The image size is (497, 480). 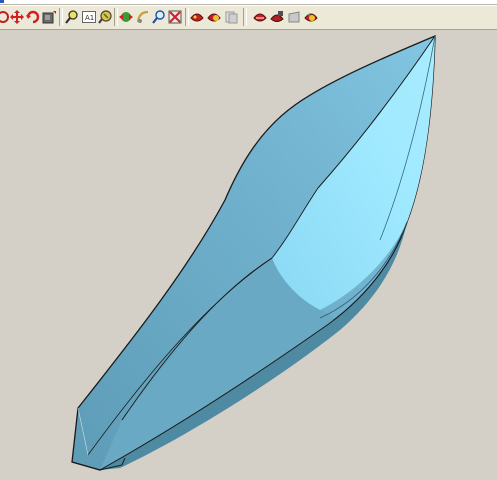 I want to click on pan-arrows-icon, so click(x=17, y=17).